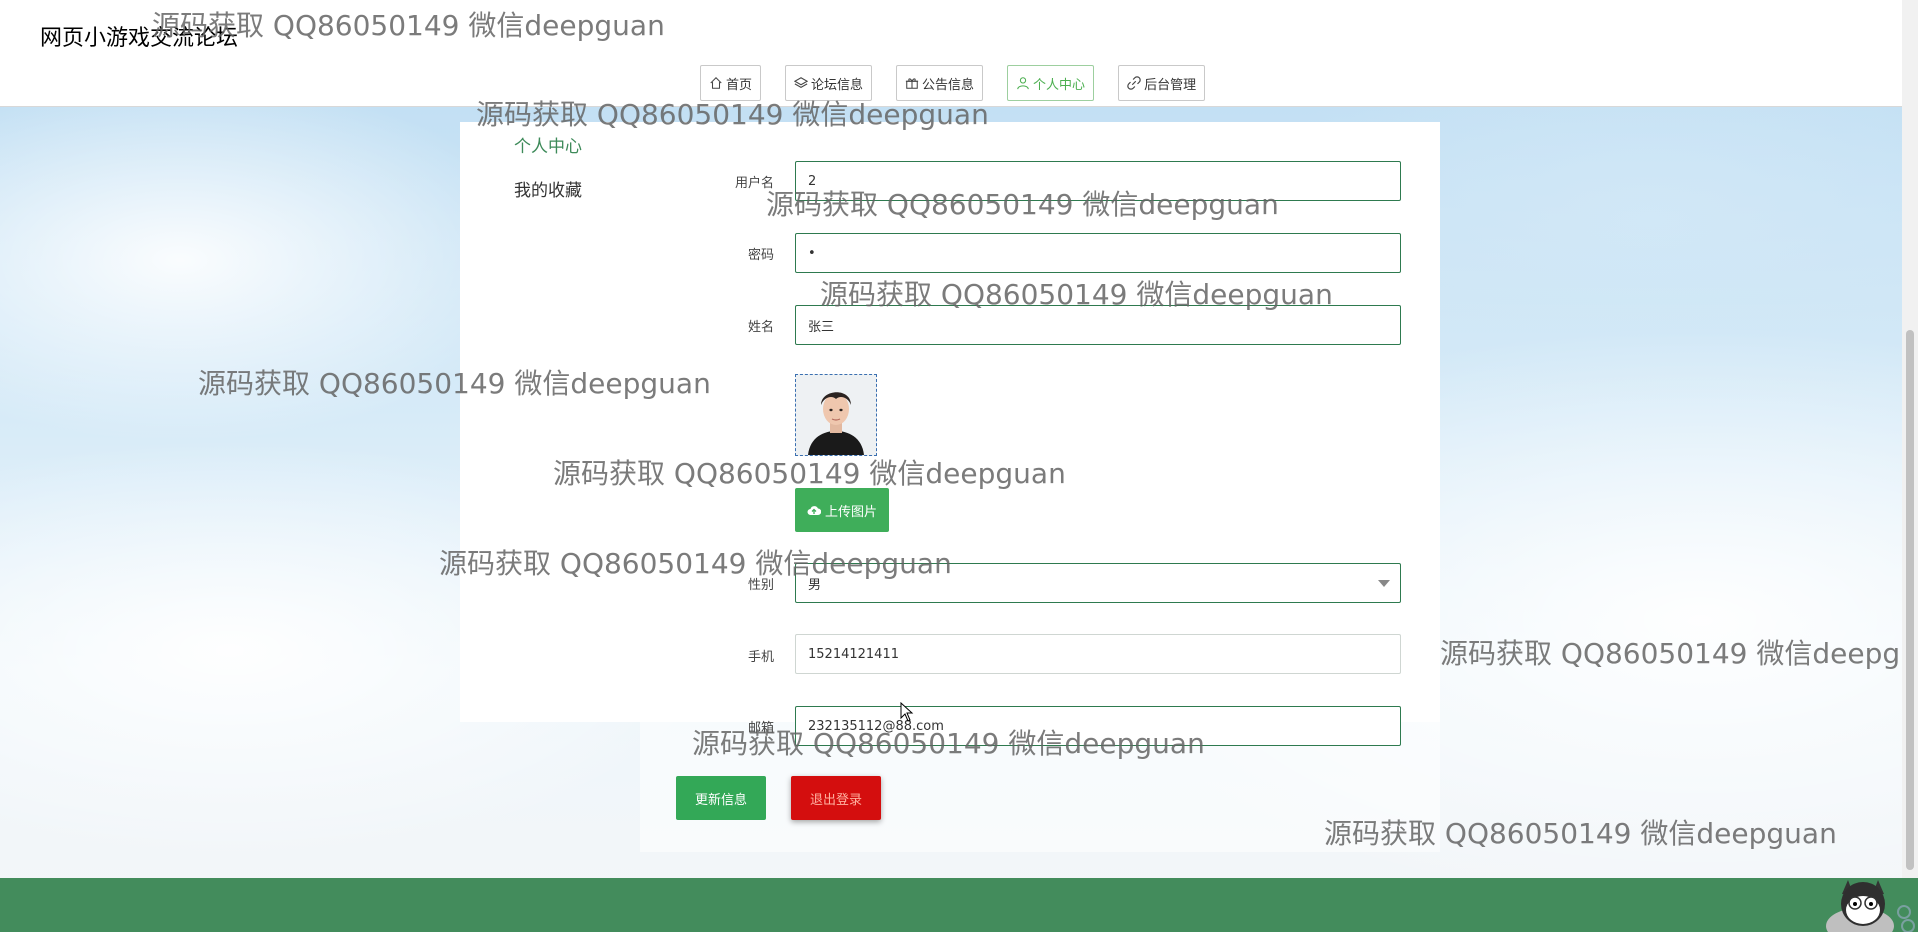 This screenshot has height=932, width=1918. I want to click on nav-notice: 公告信息, so click(940, 83).